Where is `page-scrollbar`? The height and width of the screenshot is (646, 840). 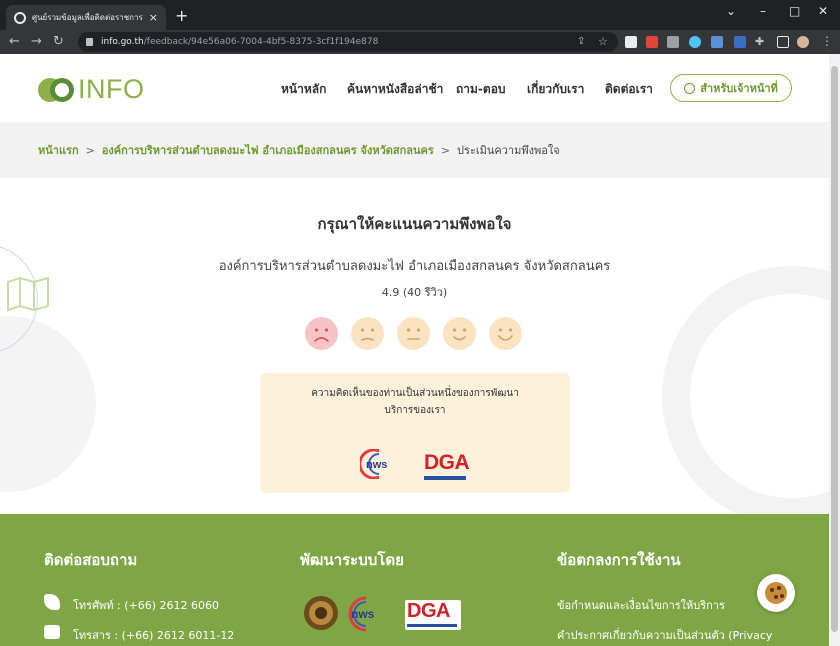 page-scrollbar is located at coordinates (834, 350).